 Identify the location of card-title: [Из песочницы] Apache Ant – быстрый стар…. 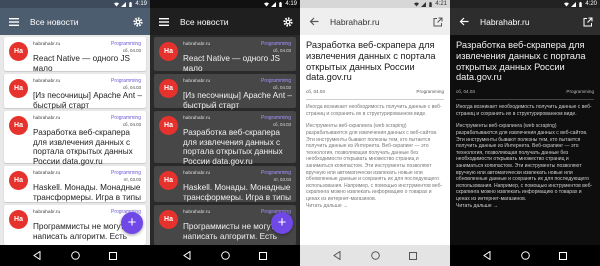
(237, 100).